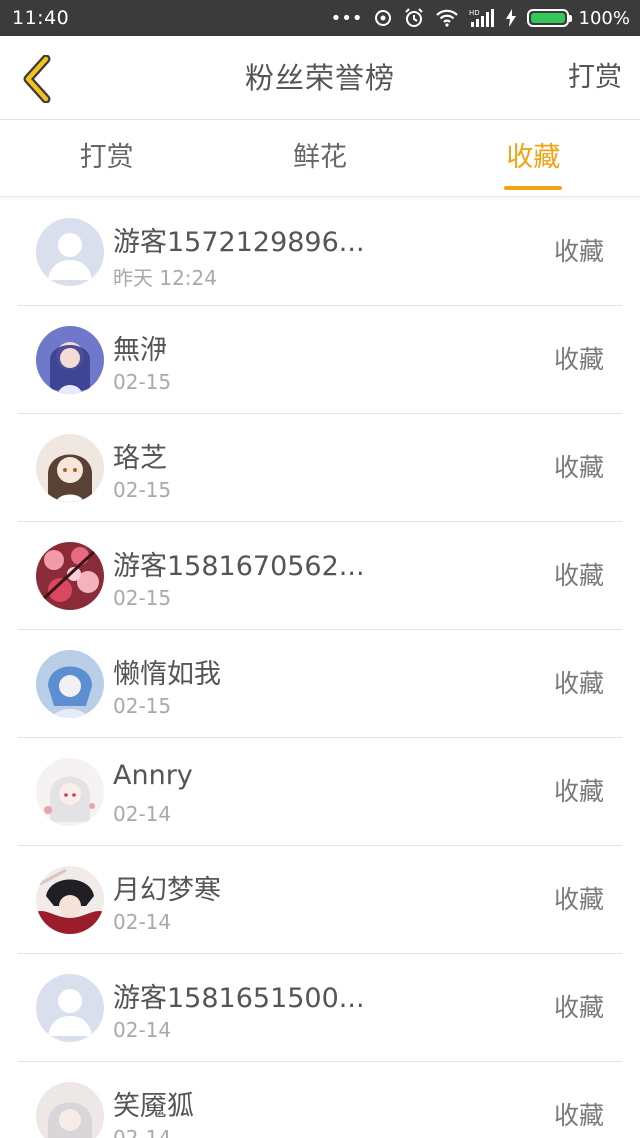 Image resolution: width=640 pixels, height=1138 pixels. I want to click on list-item: 游客1581651500... 02-14 收藏, so click(320, 1008).